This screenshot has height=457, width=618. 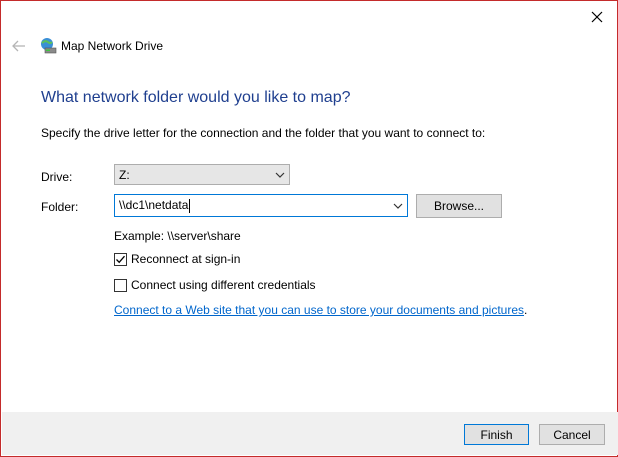 What do you see at coordinates (154, 205) in the screenshot?
I see `folder-input-text: \\dc1\netdata` at bounding box center [154, 205].